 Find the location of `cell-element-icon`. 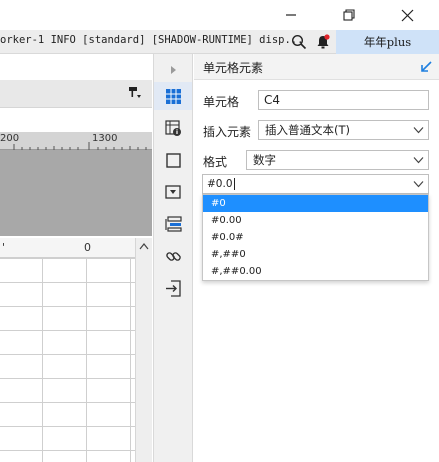

cell-element-icon is located at coordinates (172, 127).